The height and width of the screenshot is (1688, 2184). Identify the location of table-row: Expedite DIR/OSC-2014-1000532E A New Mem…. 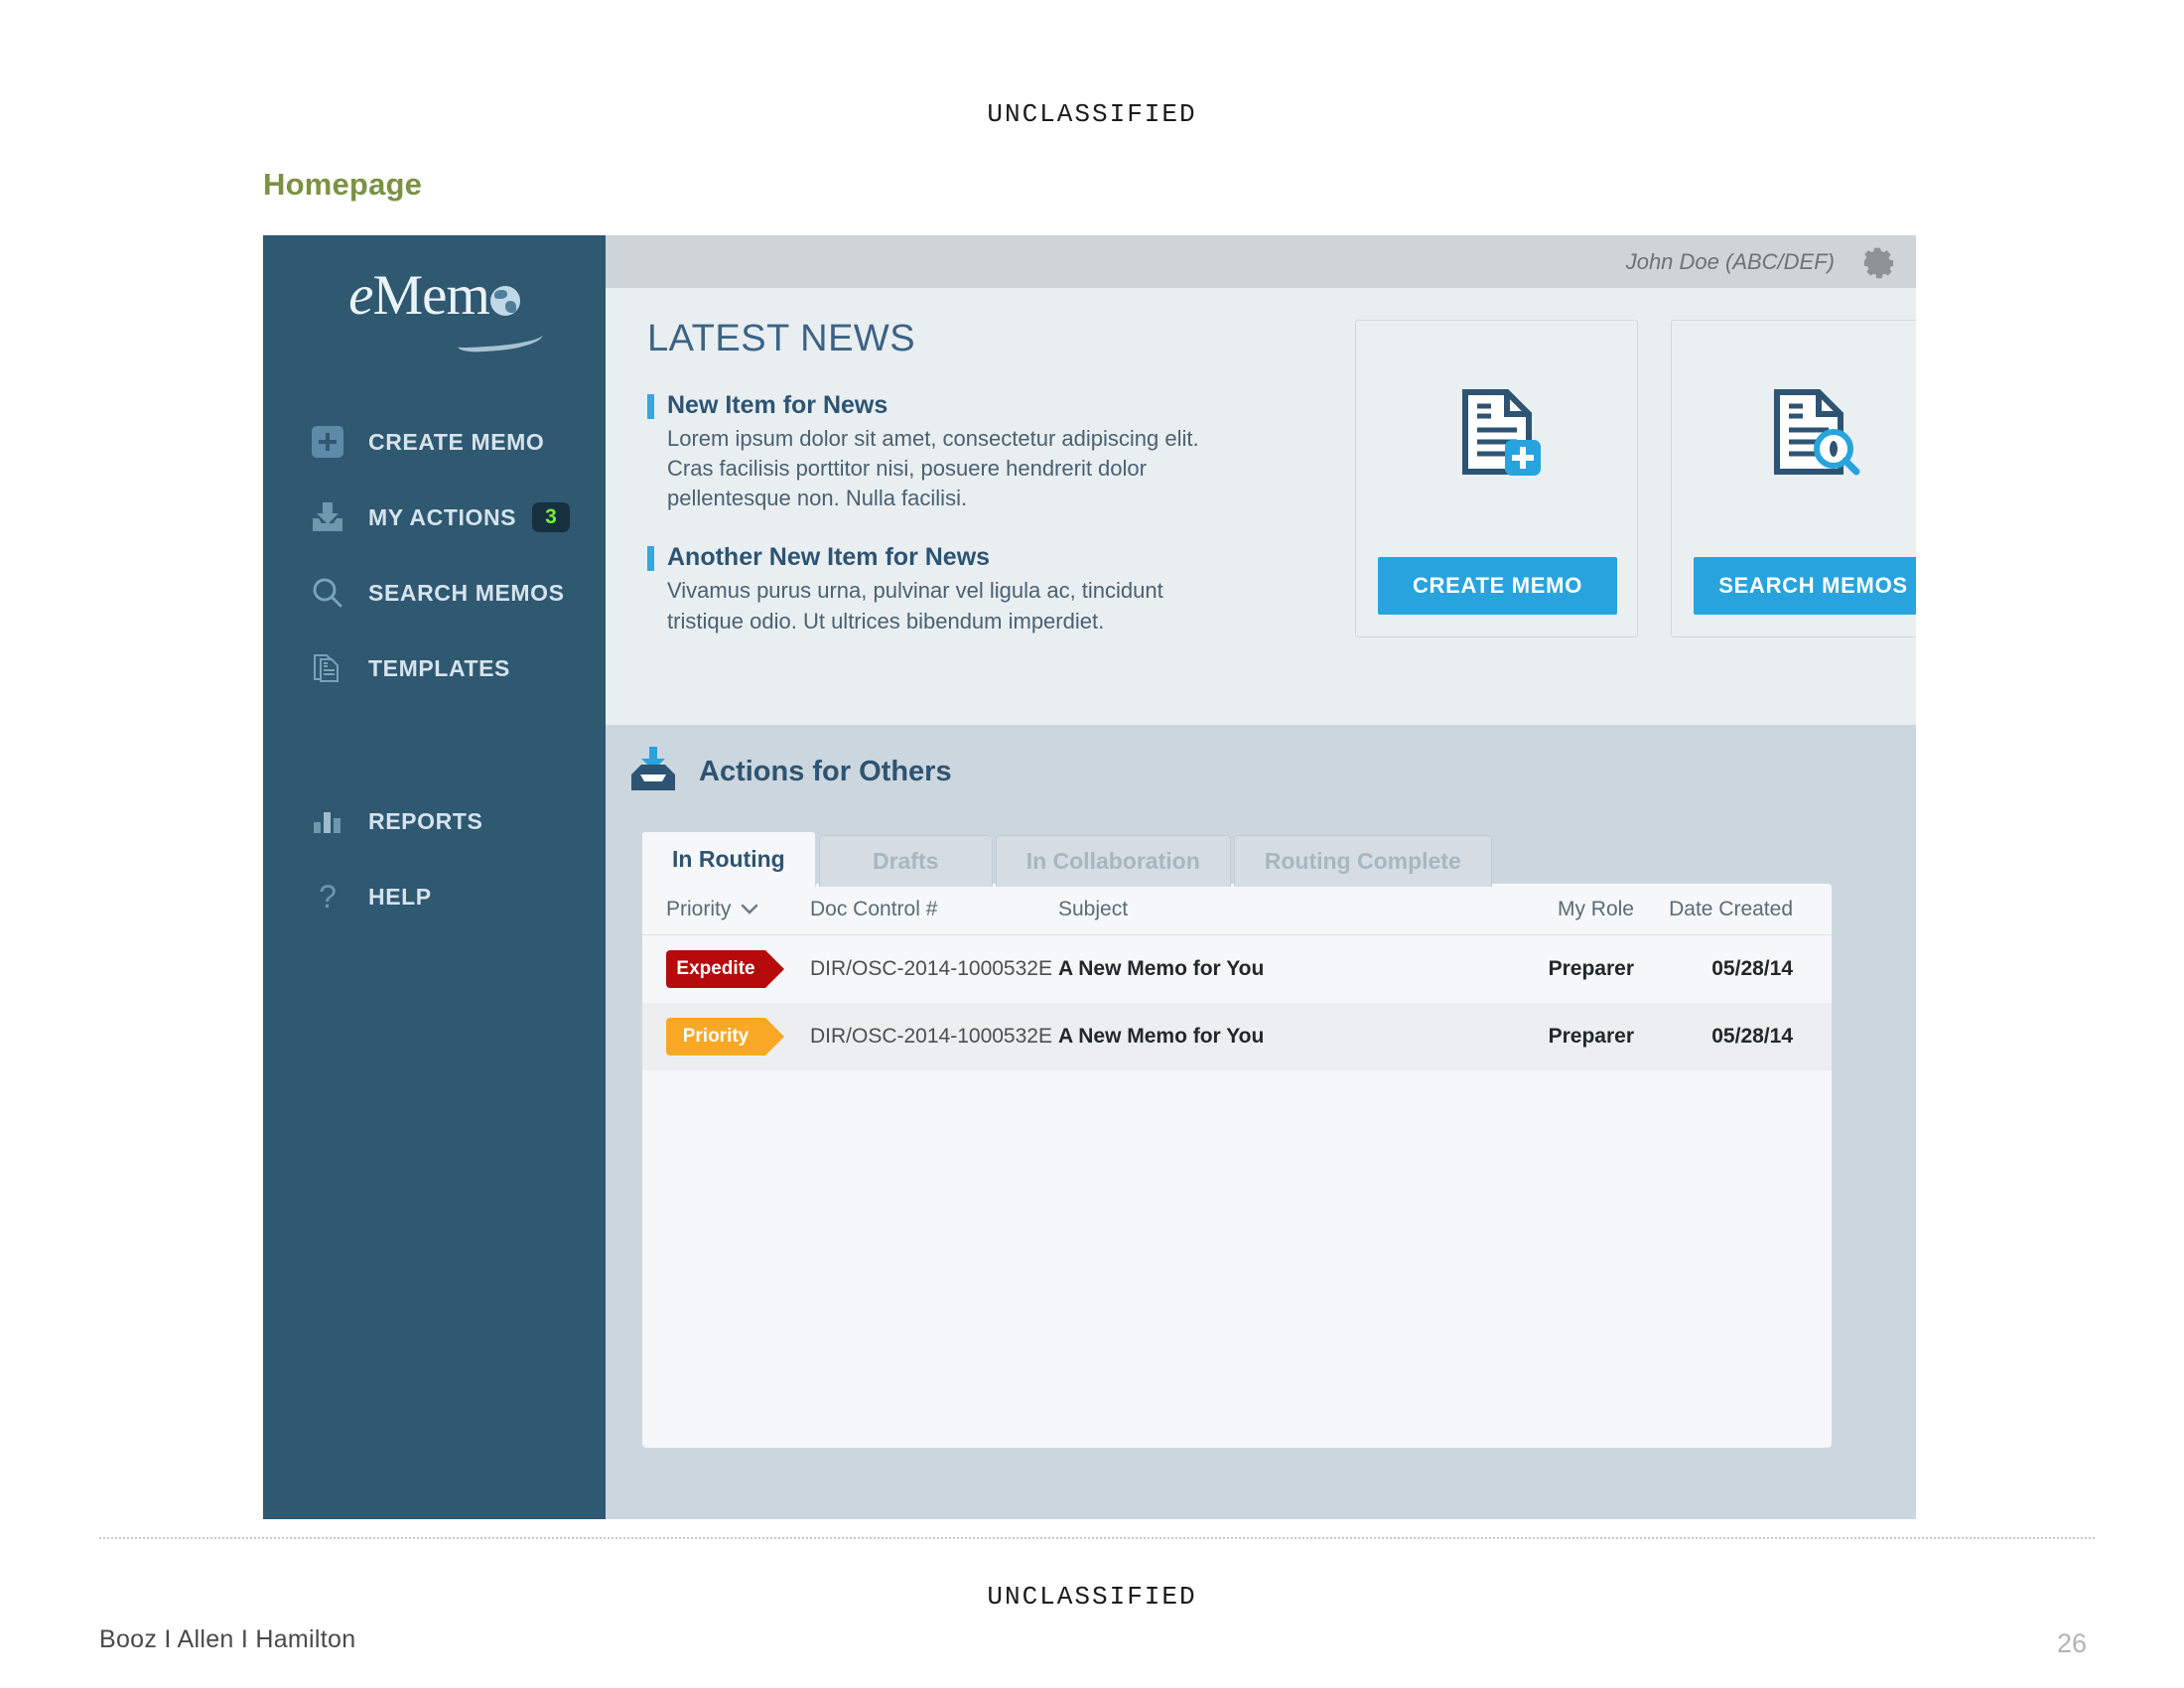
(1237, 969).